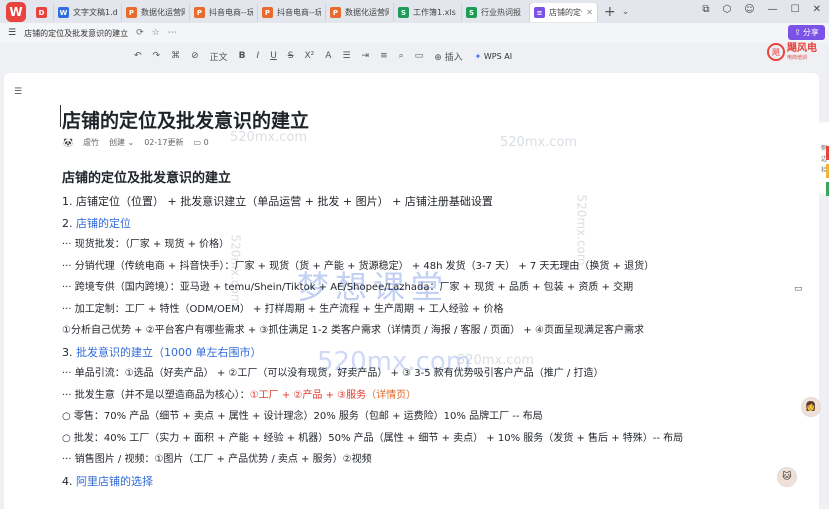 The image size is (829, 509). What do you see at coordinates (12, 33) in the screenshot?
I see `menu-icon: ☰` at bounding box center [12, 33].